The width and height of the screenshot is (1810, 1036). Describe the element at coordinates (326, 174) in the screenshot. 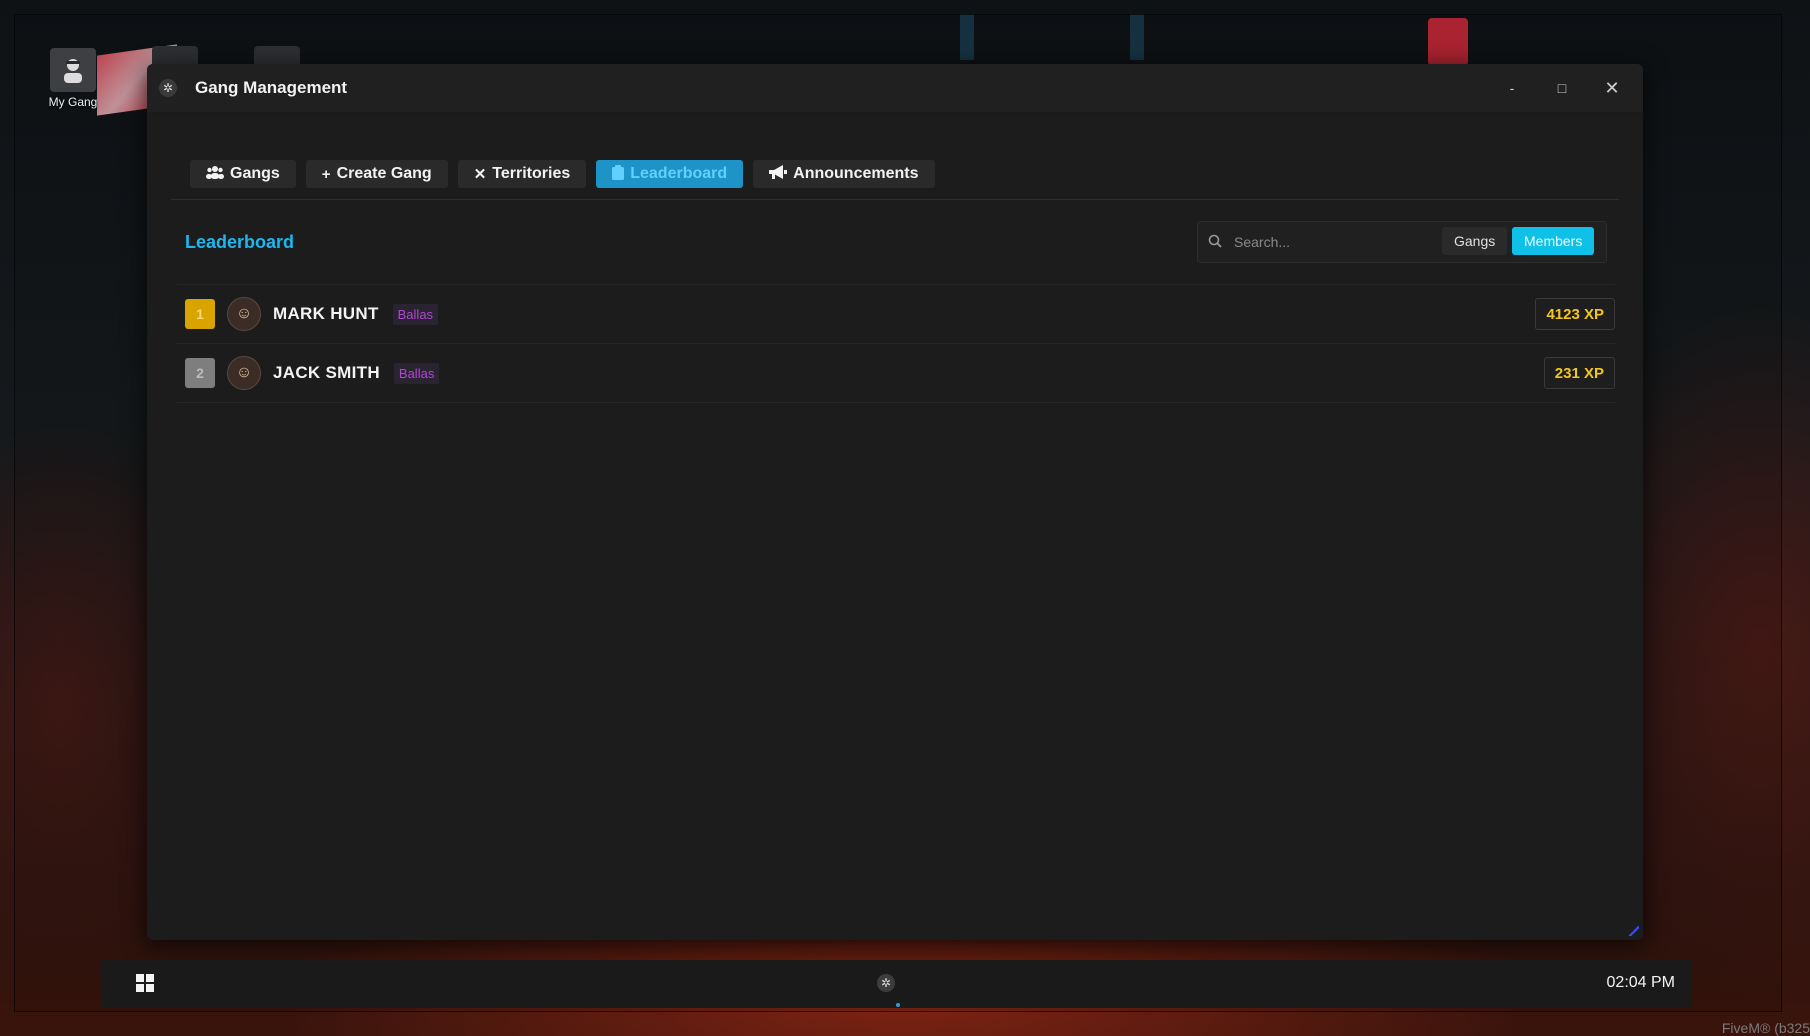

I see `plus-icon: +` at that location.